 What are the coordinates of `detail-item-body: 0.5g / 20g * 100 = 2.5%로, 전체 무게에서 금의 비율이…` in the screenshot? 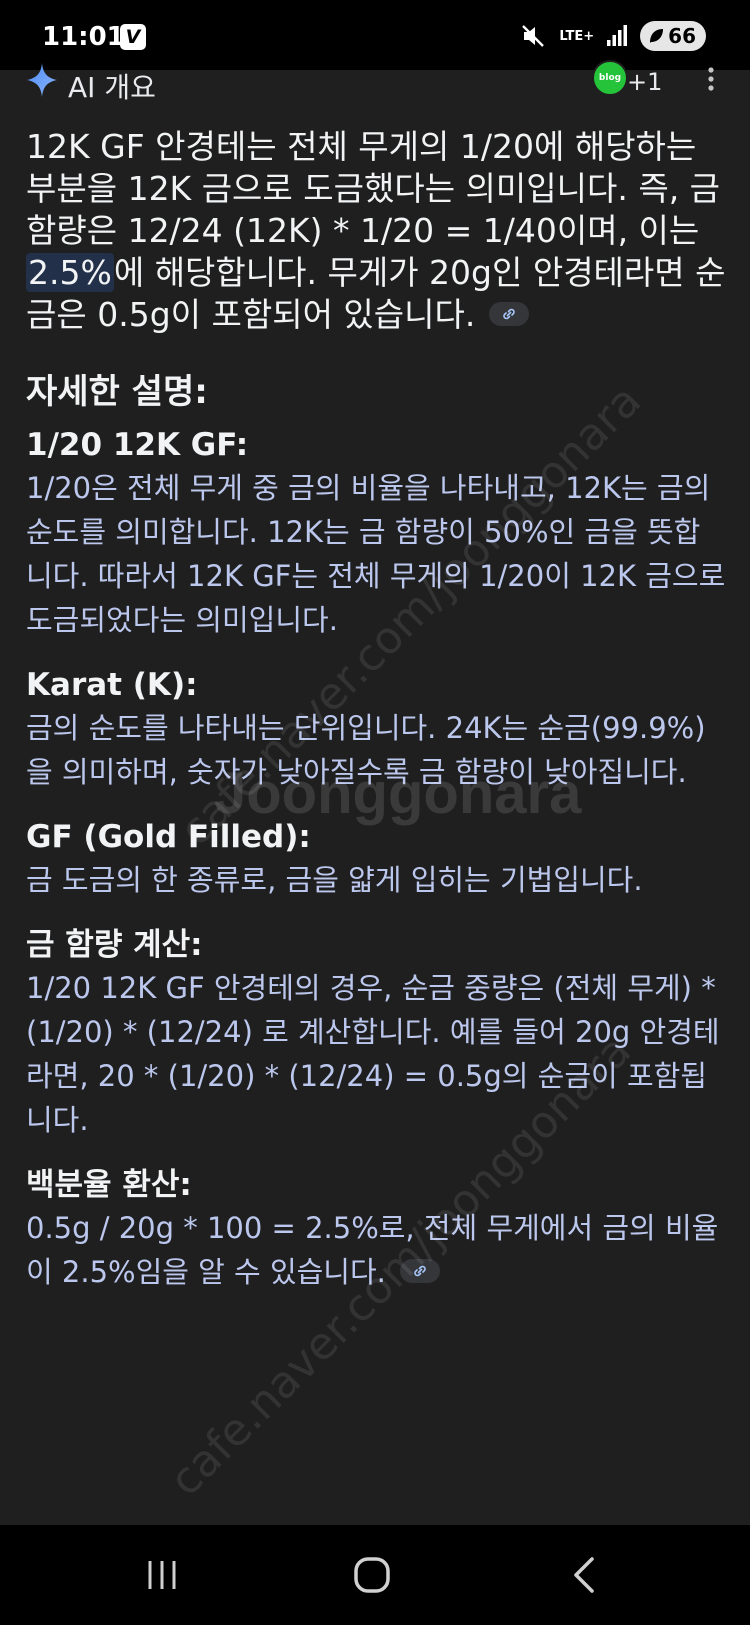 It's located at (376, 1250).